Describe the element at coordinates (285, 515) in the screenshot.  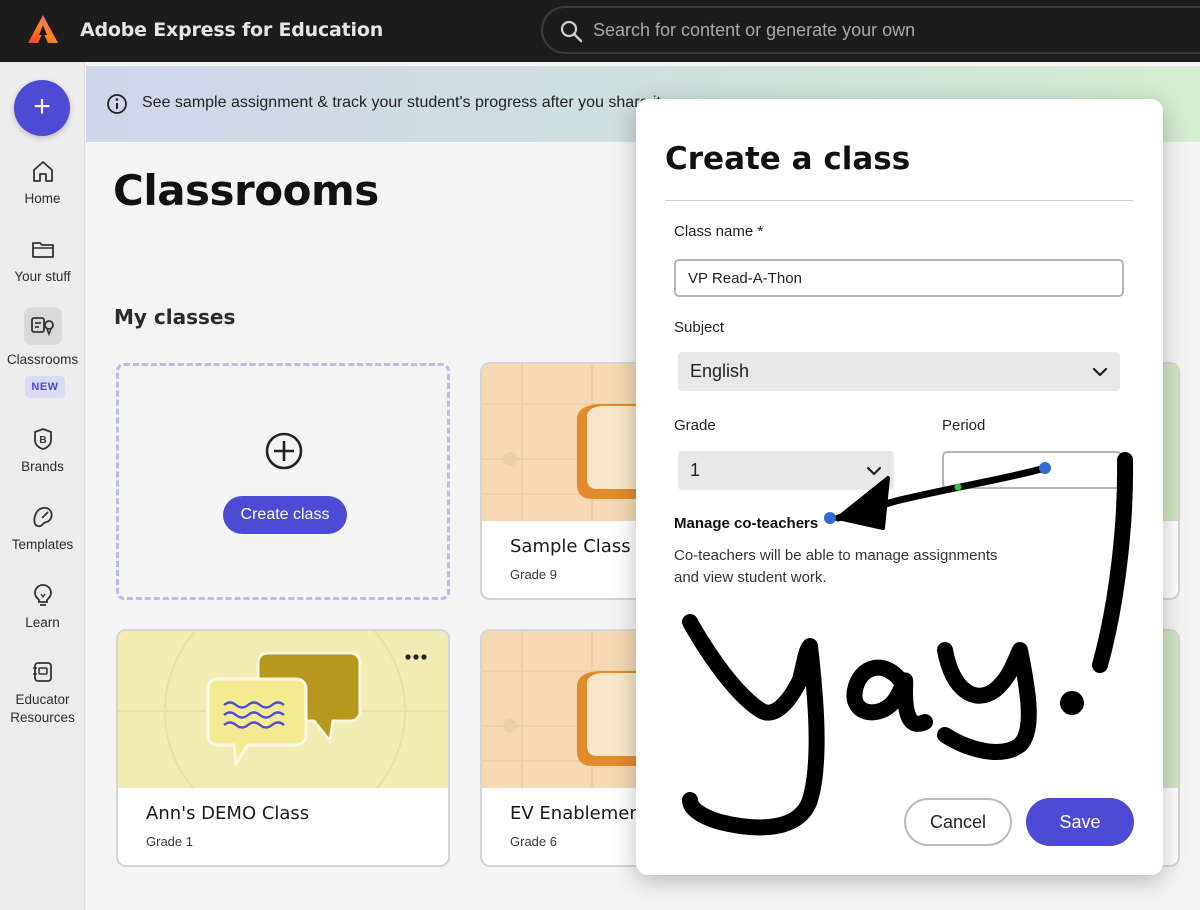
I see `create-class-button: Create class` at that location.